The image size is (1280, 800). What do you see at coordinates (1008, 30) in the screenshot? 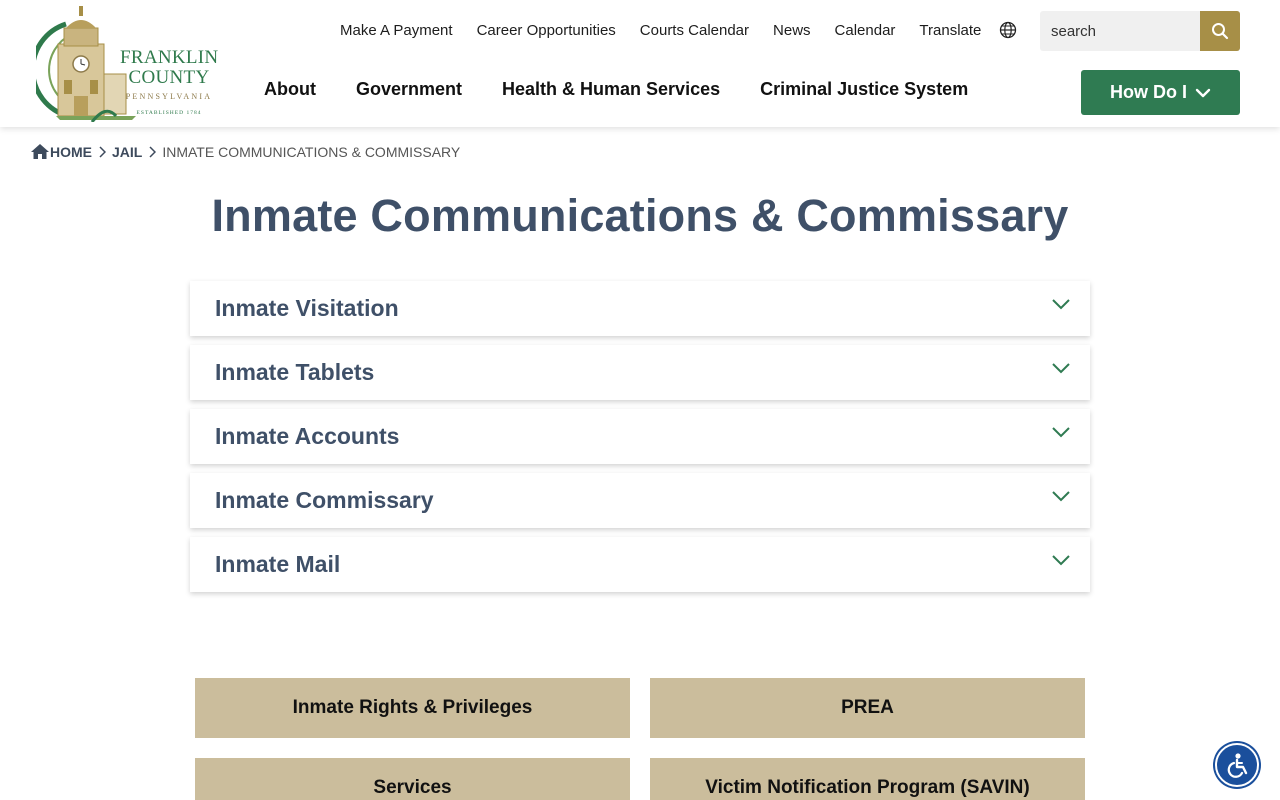
I see `globe-icon` at bounding box center [1008, 30].